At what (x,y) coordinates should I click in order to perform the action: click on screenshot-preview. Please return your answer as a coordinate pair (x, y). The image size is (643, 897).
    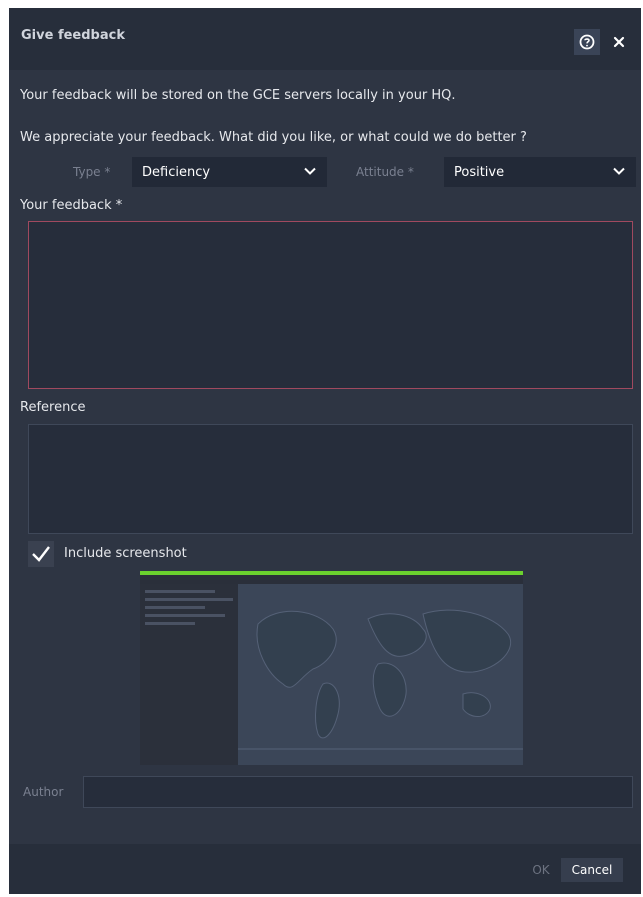
    Looking at the image, I should click on (331, 668).